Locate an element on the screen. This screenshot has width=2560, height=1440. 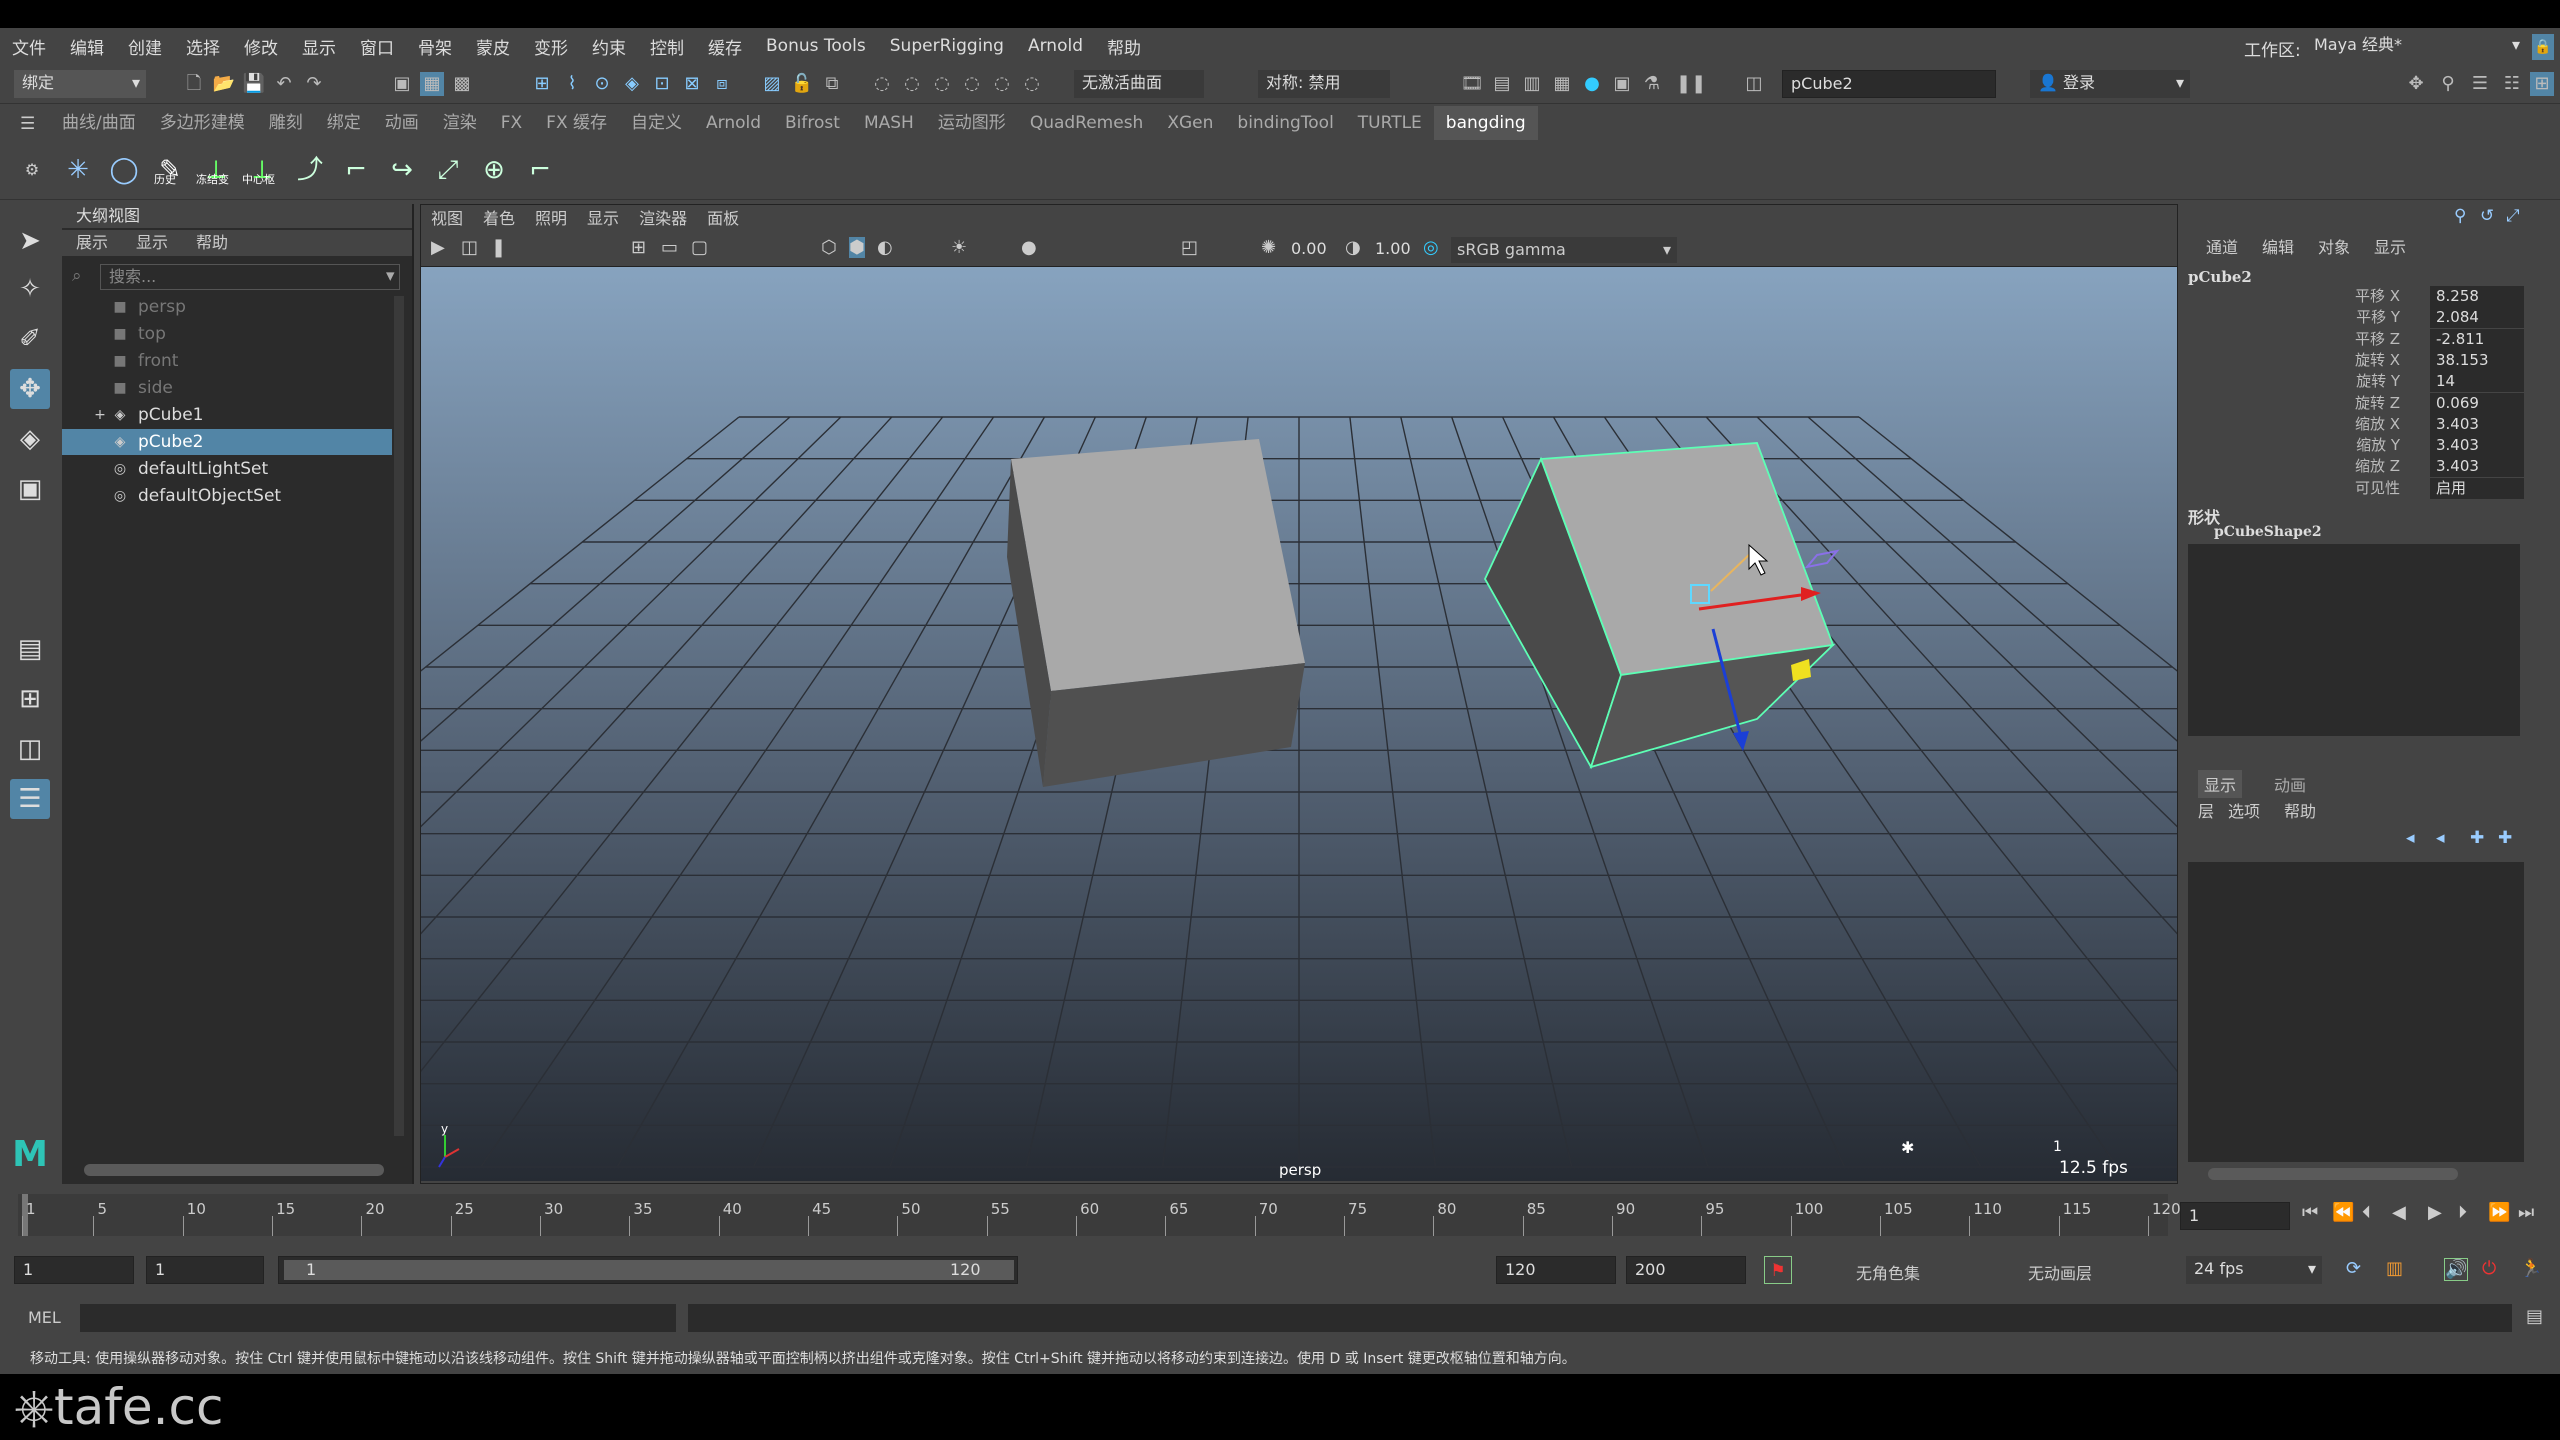
resolution-gate-icon: ▢ is located at coordinates (699, 247).